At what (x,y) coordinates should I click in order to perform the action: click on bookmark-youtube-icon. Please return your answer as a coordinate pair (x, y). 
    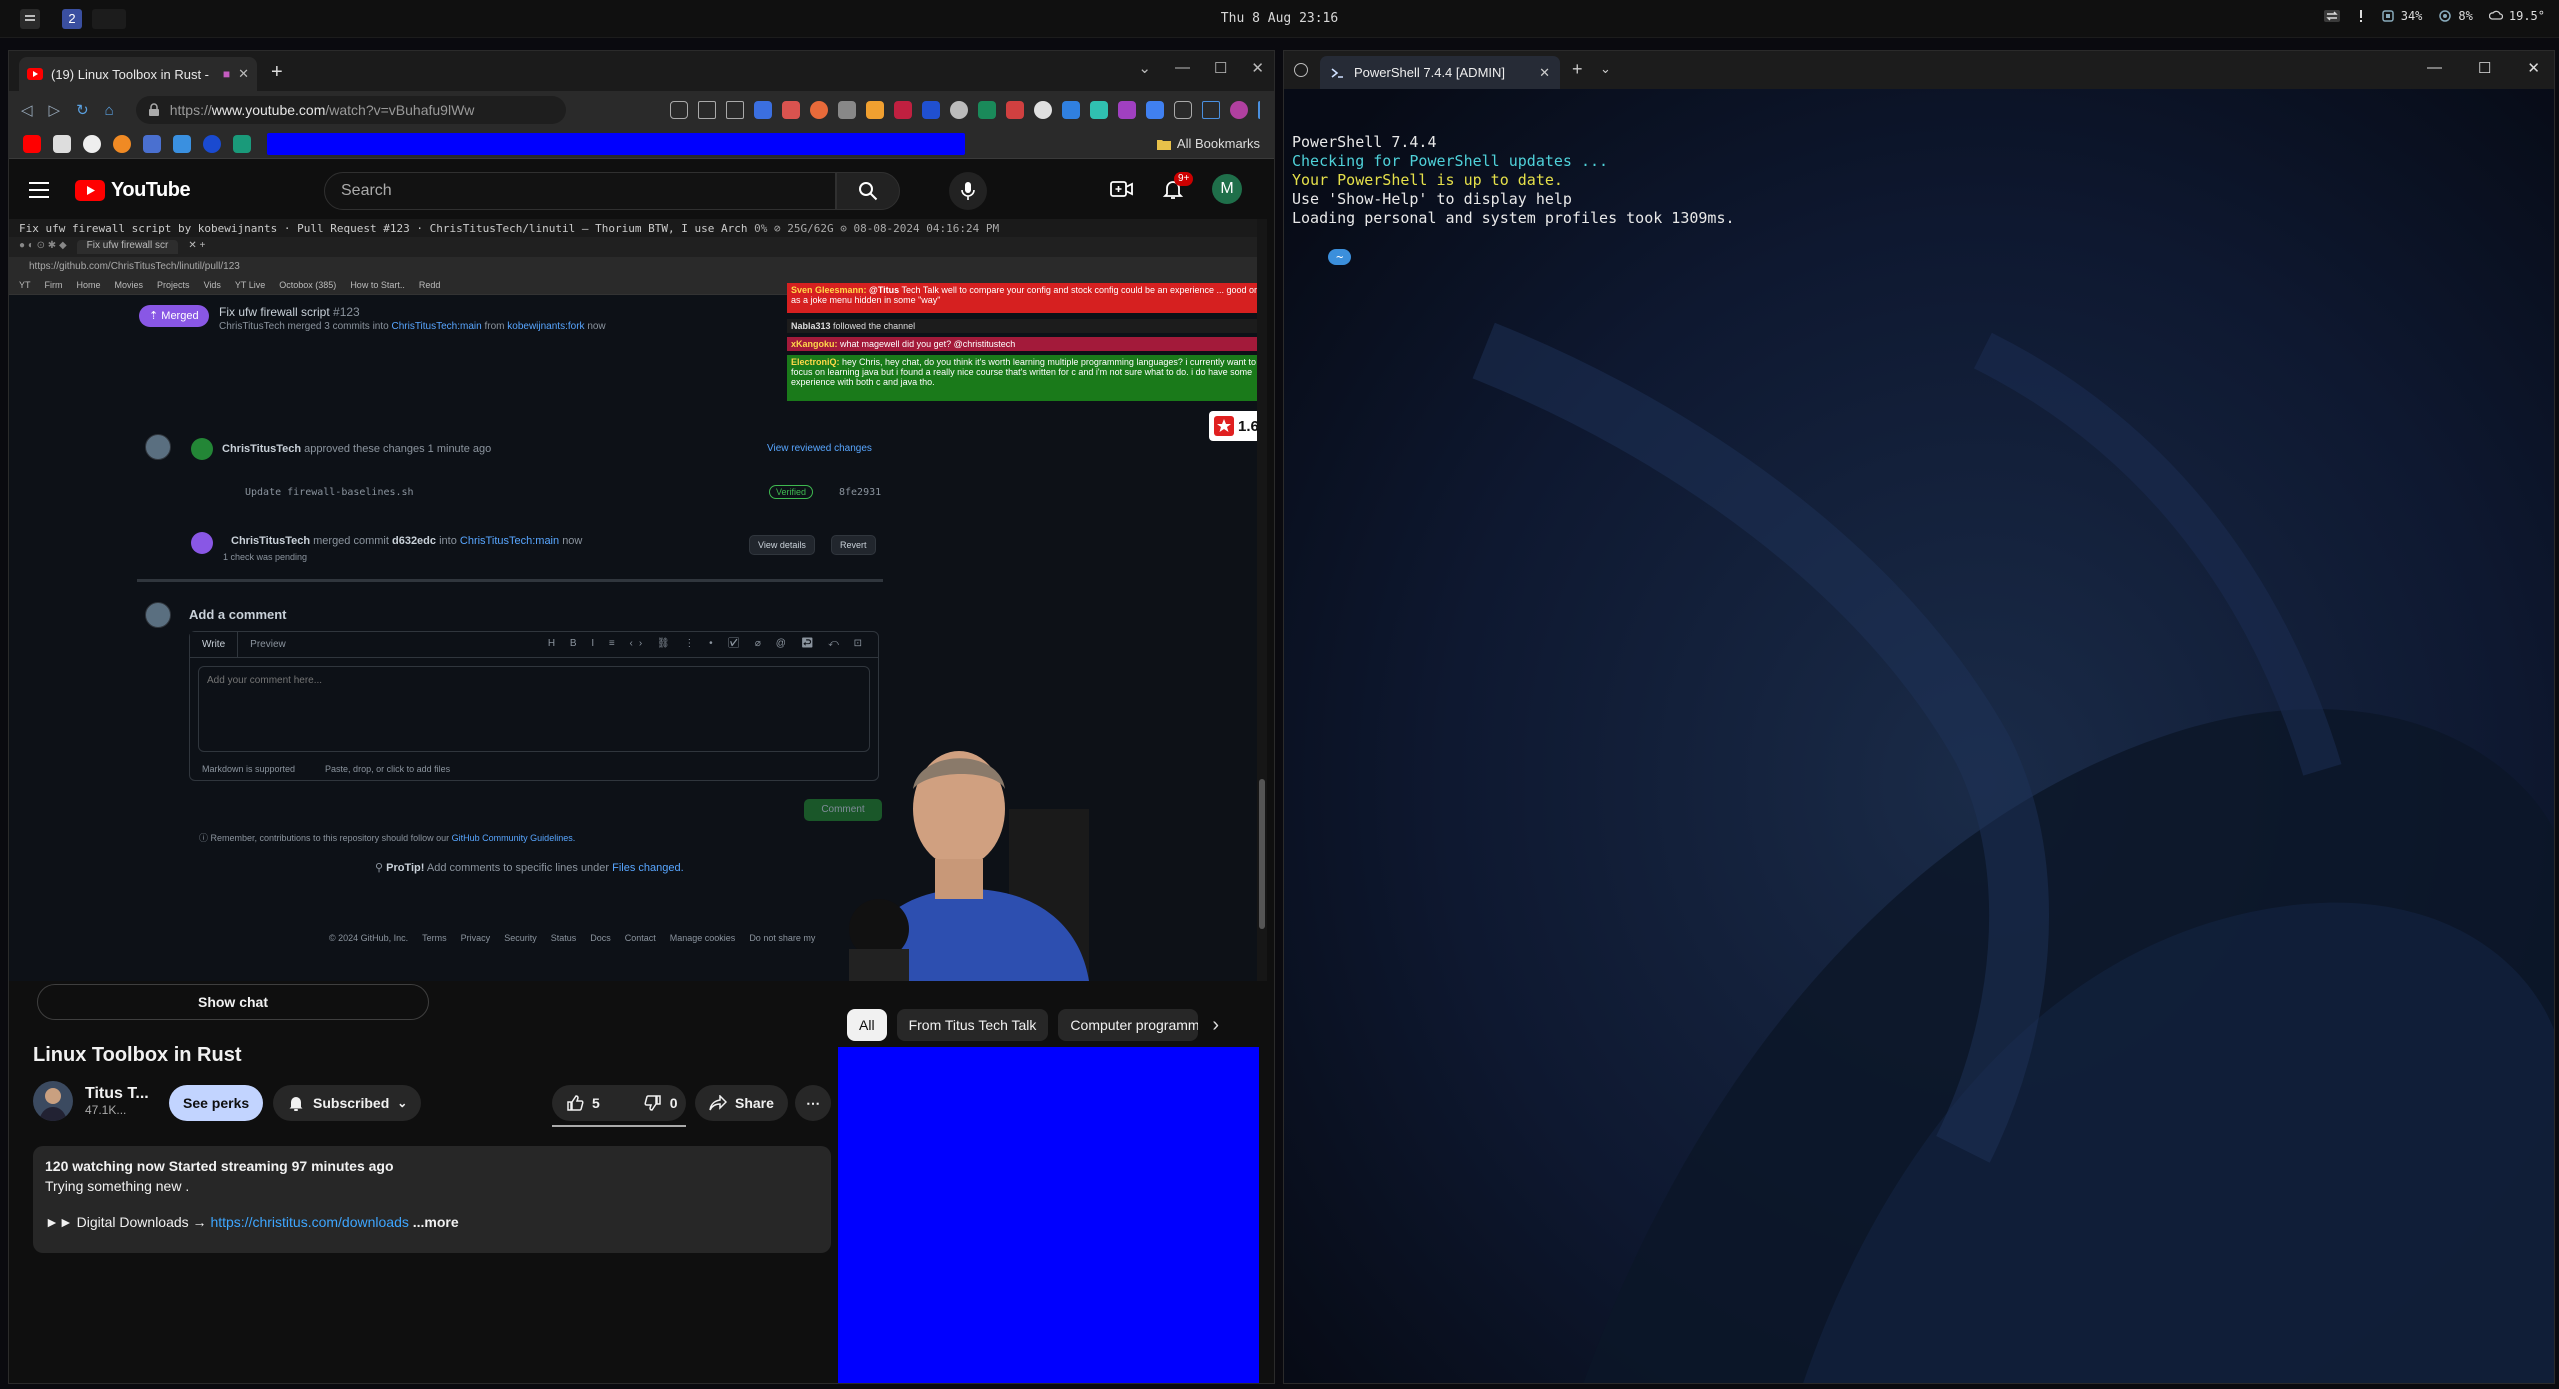
    Looking at the image, I should click on (32, 143).